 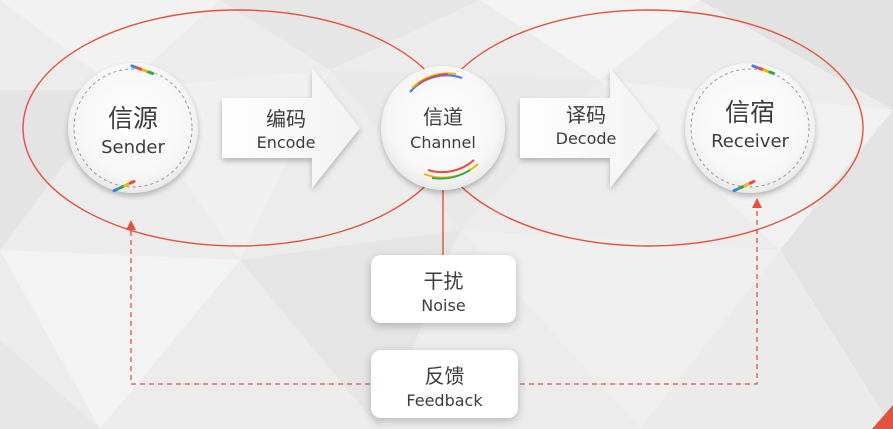 What do you see at coordinates (444, 376) in the screenshot?
I see `feedback-label-zh: 反馈` at bounding box center [444, 376].